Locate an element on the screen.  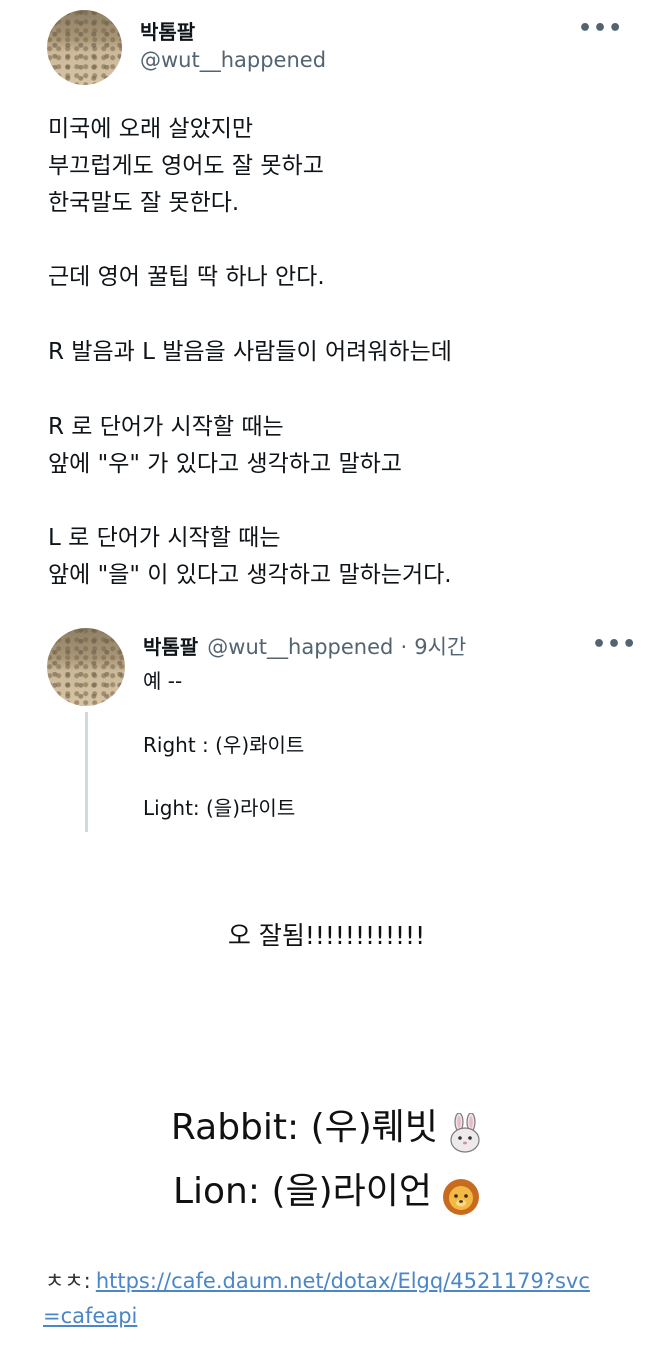
source-label: ㅊㅊ: is located at coordinates (68, 1281).